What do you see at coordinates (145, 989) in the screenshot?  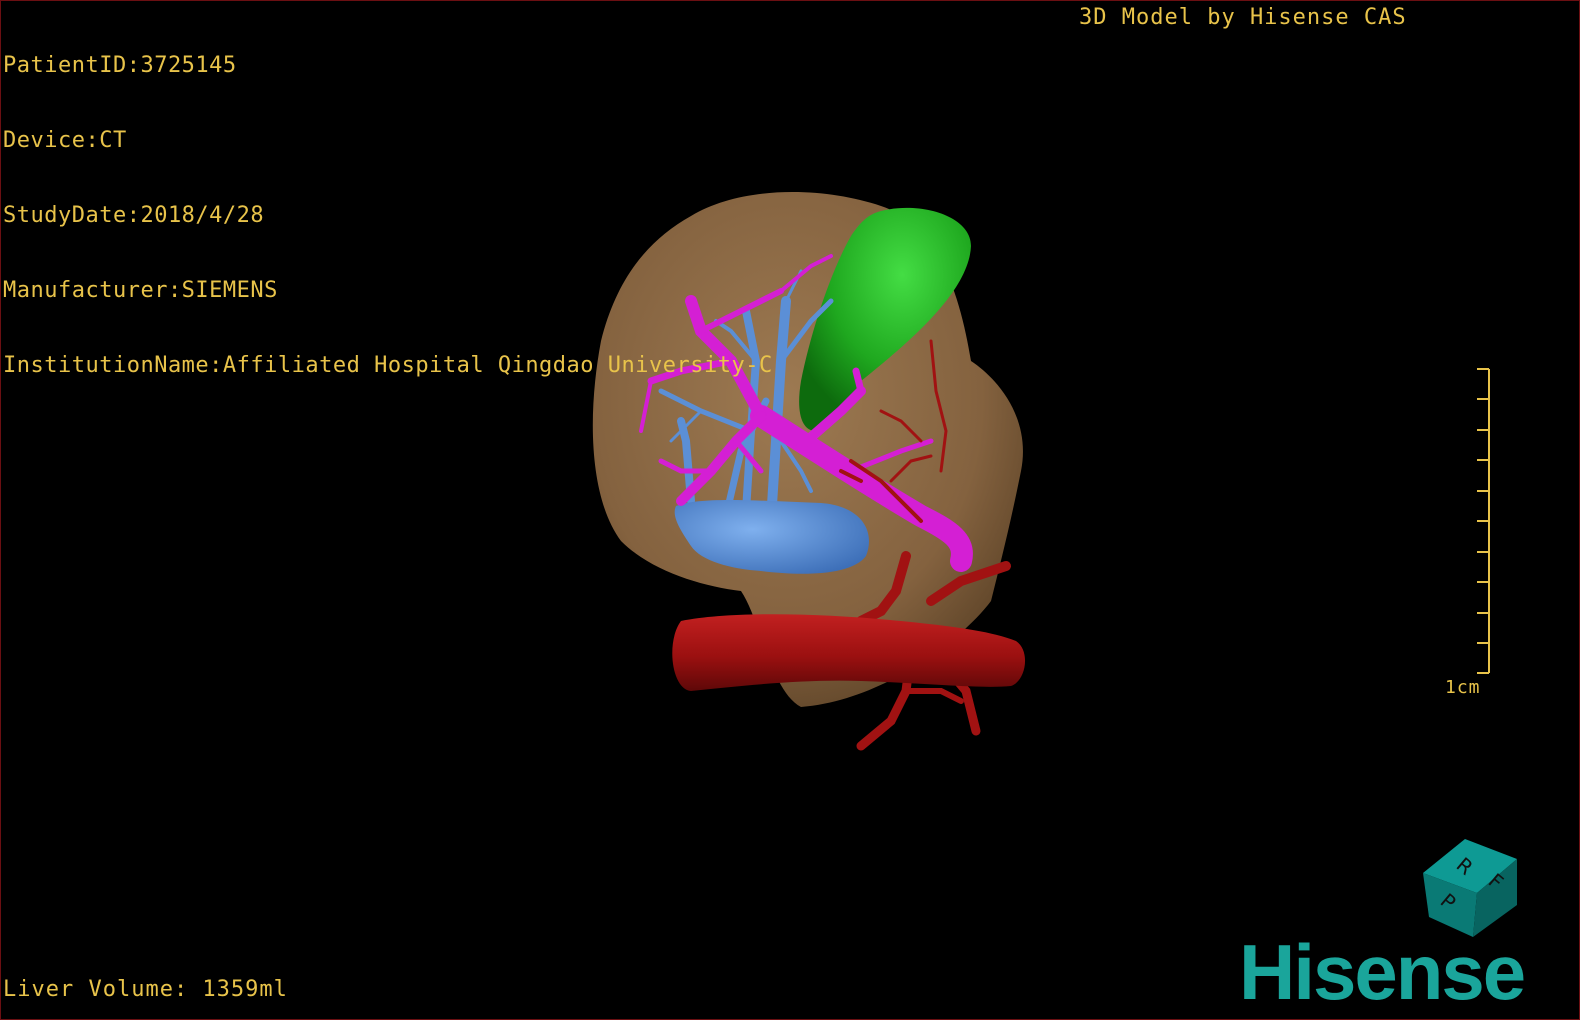 I see `liver-volume-text: Liver Volume: 1359ml` at bounding box center [145, 989].